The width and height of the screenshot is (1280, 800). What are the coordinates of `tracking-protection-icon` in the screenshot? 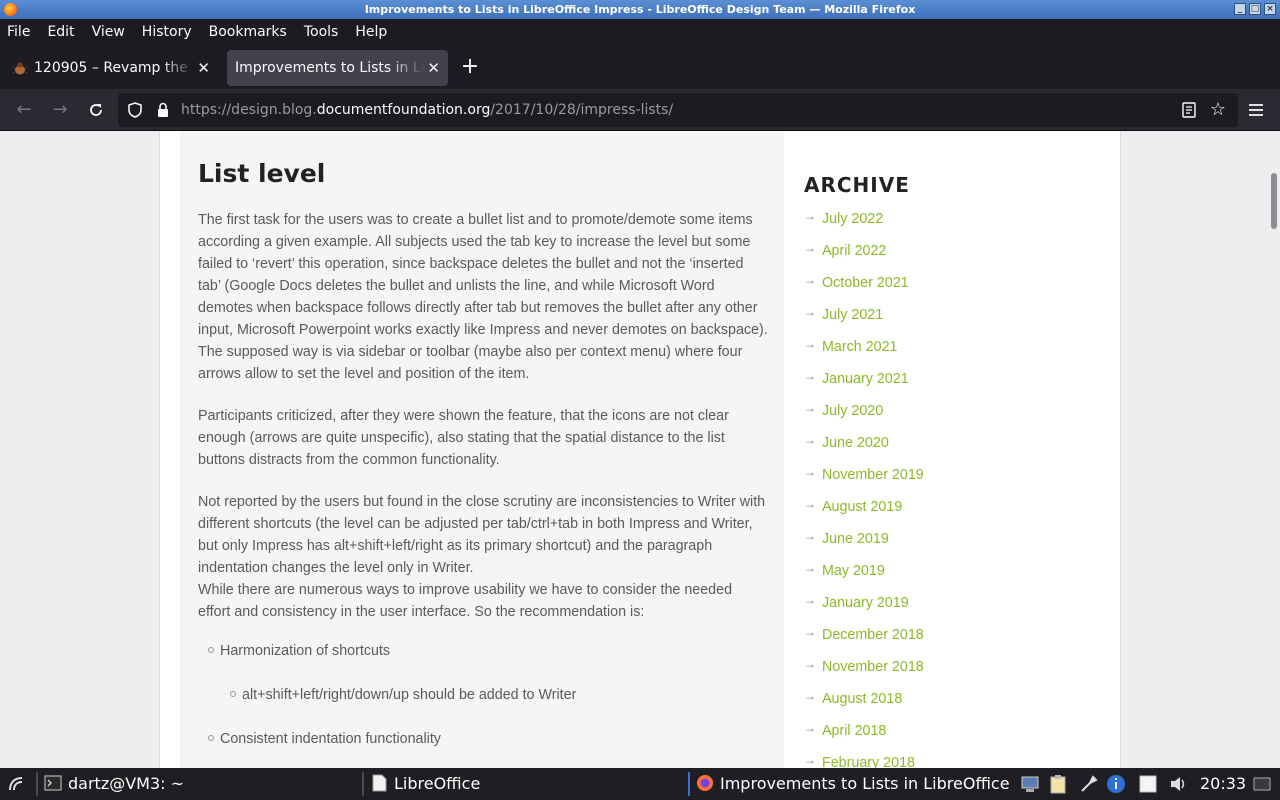 It's located at (135, 110).